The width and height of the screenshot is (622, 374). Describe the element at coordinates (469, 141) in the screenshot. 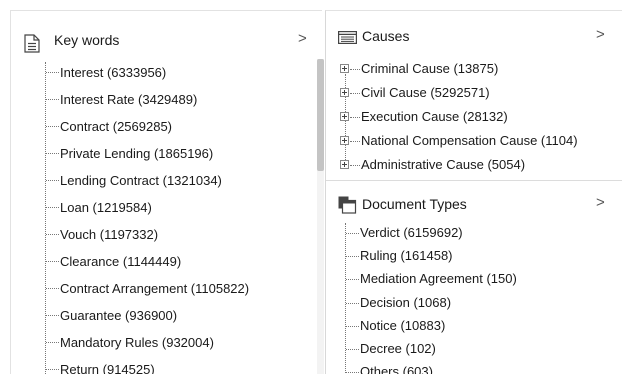

I see `cause-label: National Compensation Cause (1104)` at that location.